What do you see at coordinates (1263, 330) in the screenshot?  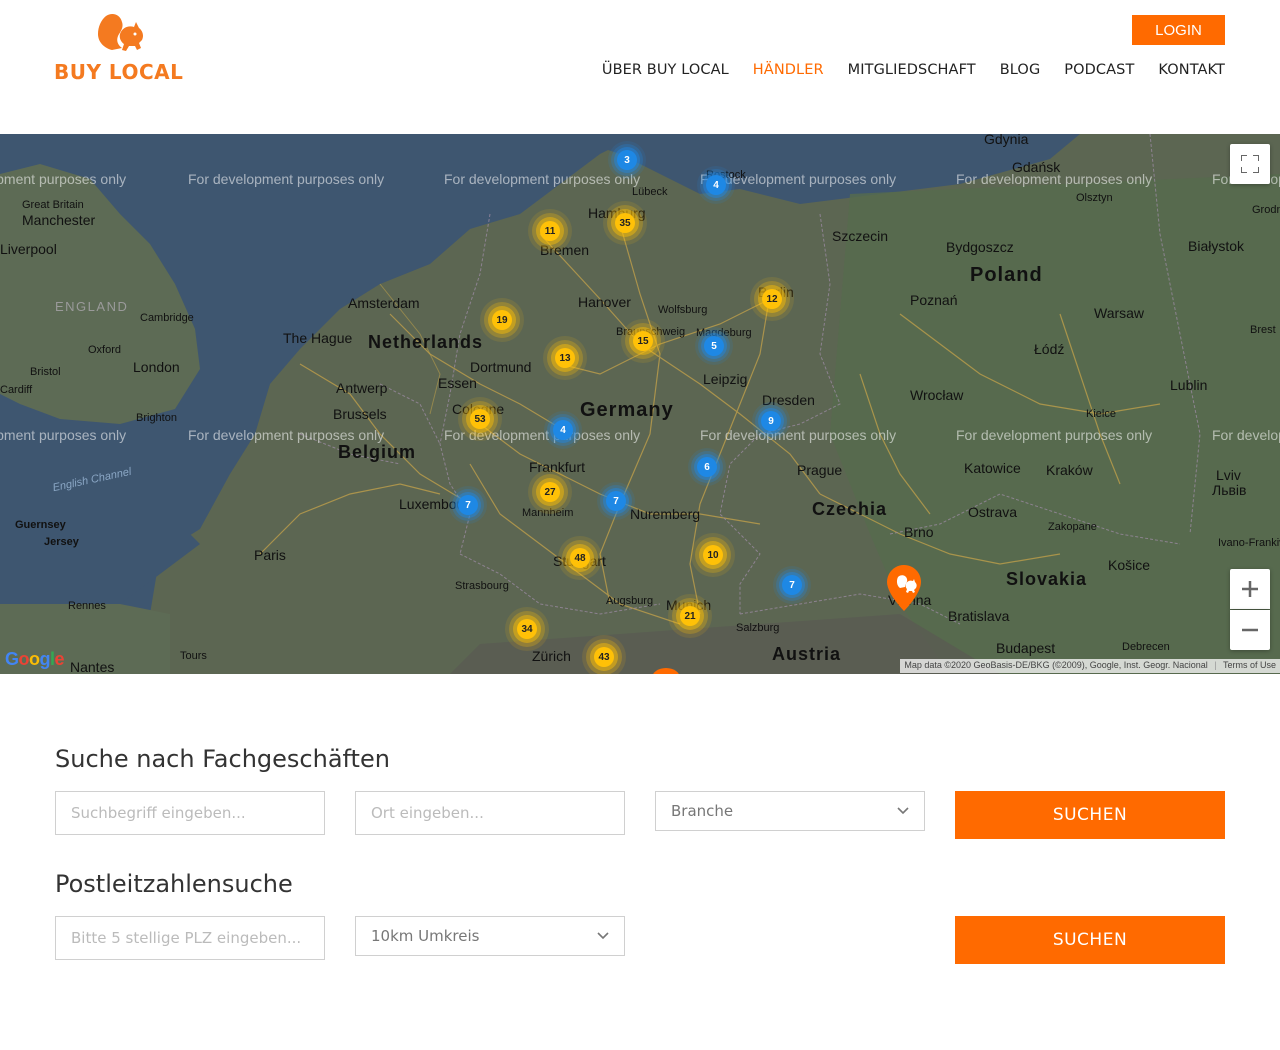 I see `map-label-city: Brest` at bounding box center [1263, 330].